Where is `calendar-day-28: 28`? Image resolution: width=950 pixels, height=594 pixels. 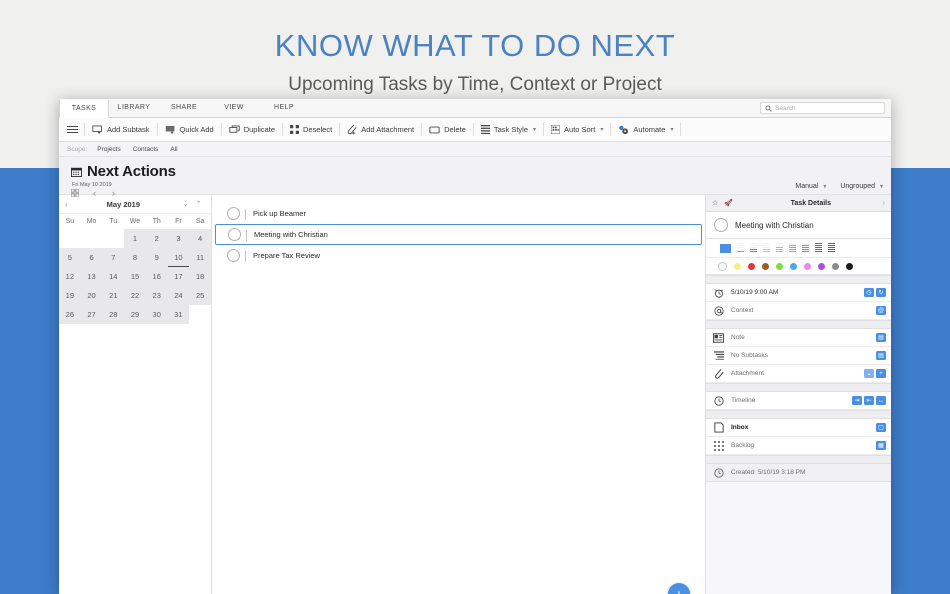 calendar-day-28: 28 is located at coordinates (113, 314).